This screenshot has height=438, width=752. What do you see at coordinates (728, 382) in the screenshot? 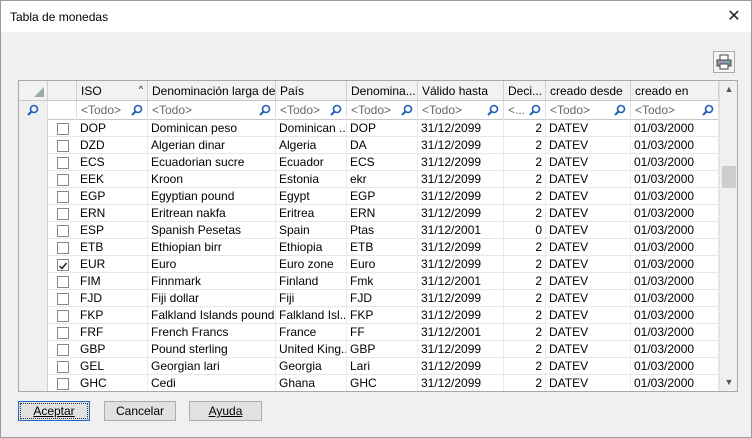
I see `scroll-down-icon: ▼` at bounding box center [728, 382].